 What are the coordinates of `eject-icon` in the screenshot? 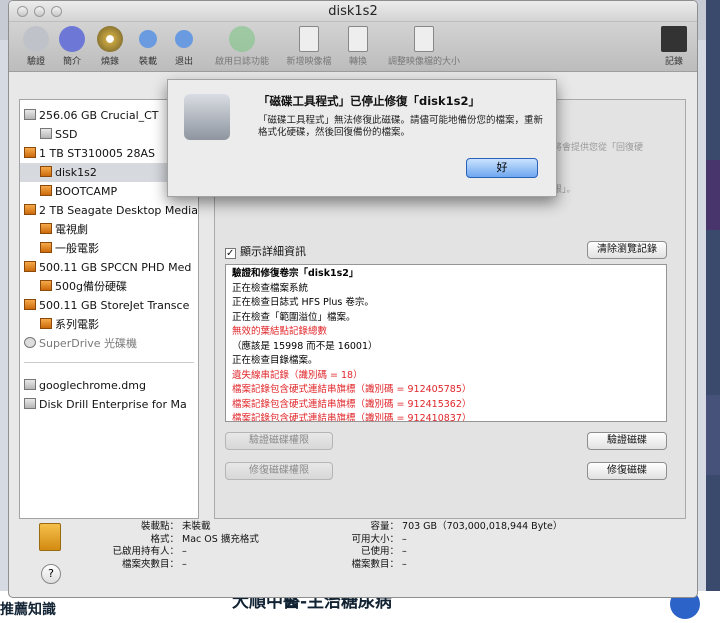 It's located at (184, 39).